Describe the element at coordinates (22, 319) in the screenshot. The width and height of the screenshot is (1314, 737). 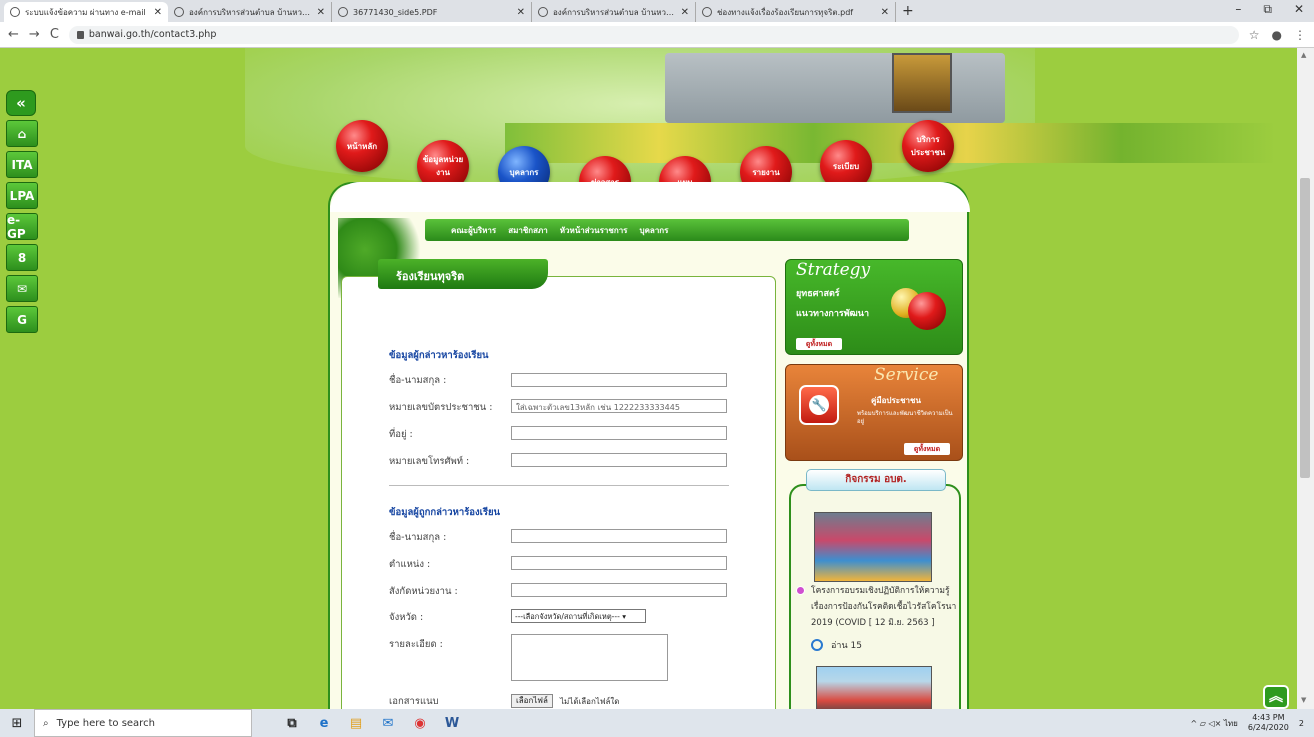
I see `translate-icon: G` at that location.